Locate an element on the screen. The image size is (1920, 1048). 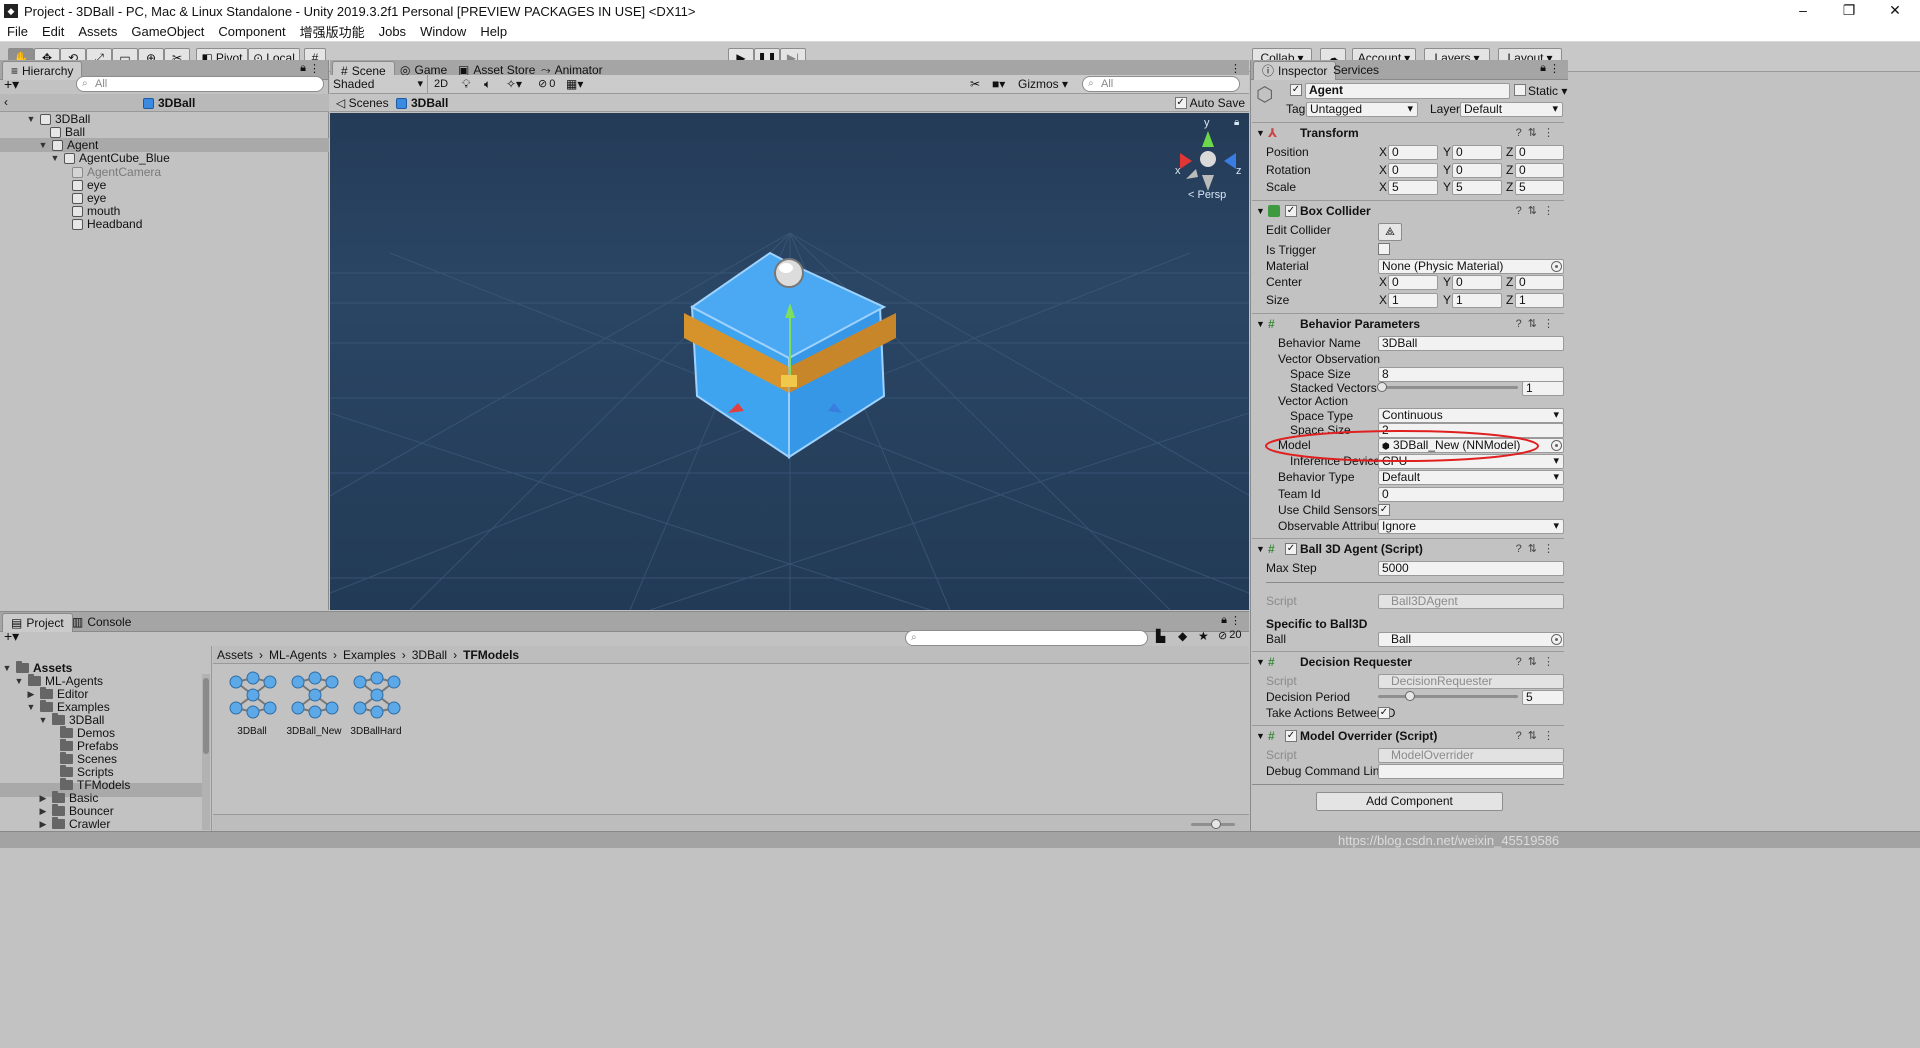
rotation-y-input: 0 is located at coordinates (1477, 170).